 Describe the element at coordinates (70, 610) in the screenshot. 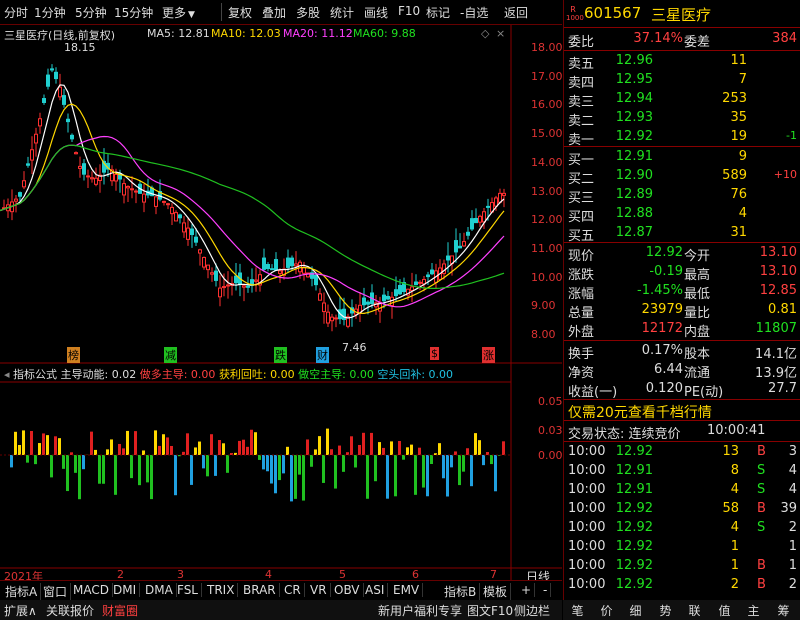

I see `related-quotes-button: 关联报价` at that location.